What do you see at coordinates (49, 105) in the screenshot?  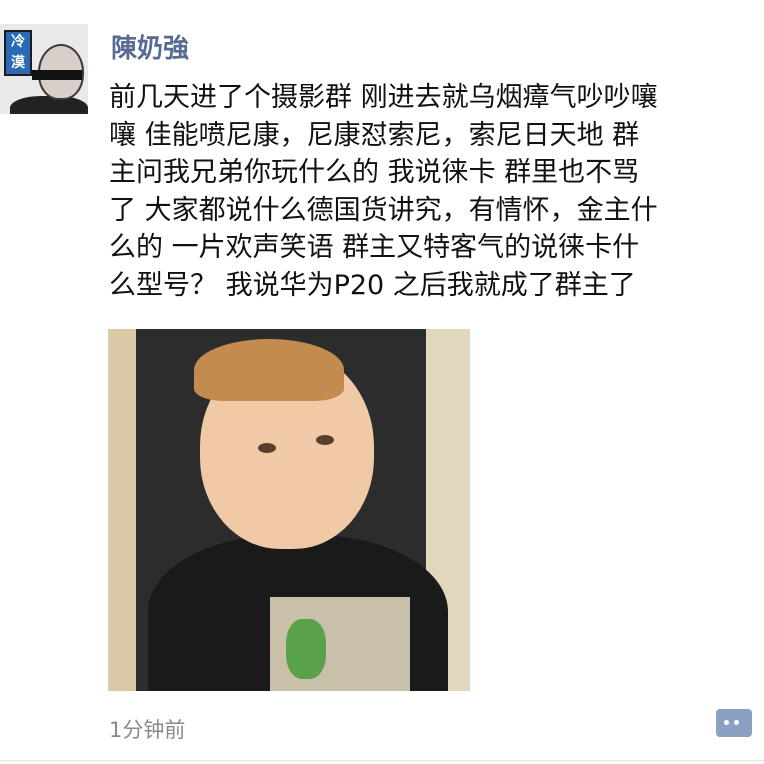 I see `avatar-shirt` at bounding box center [49, 105].